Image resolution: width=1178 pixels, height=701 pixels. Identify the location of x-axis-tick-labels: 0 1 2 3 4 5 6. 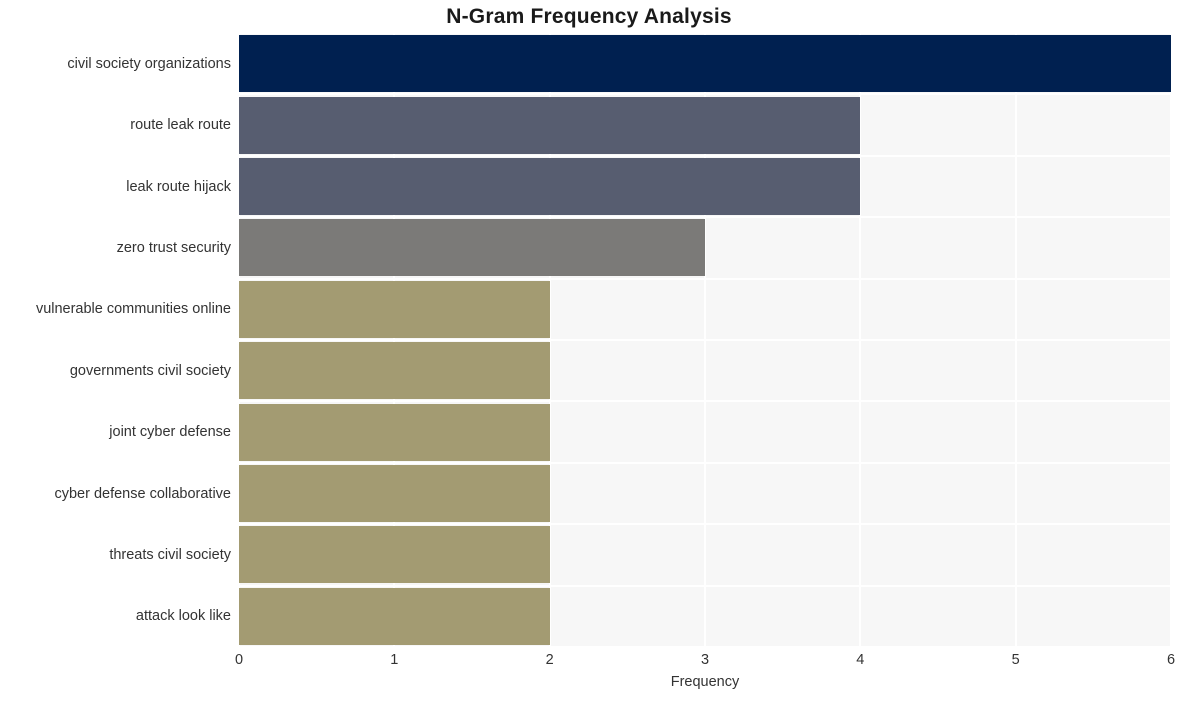
(705, 662).